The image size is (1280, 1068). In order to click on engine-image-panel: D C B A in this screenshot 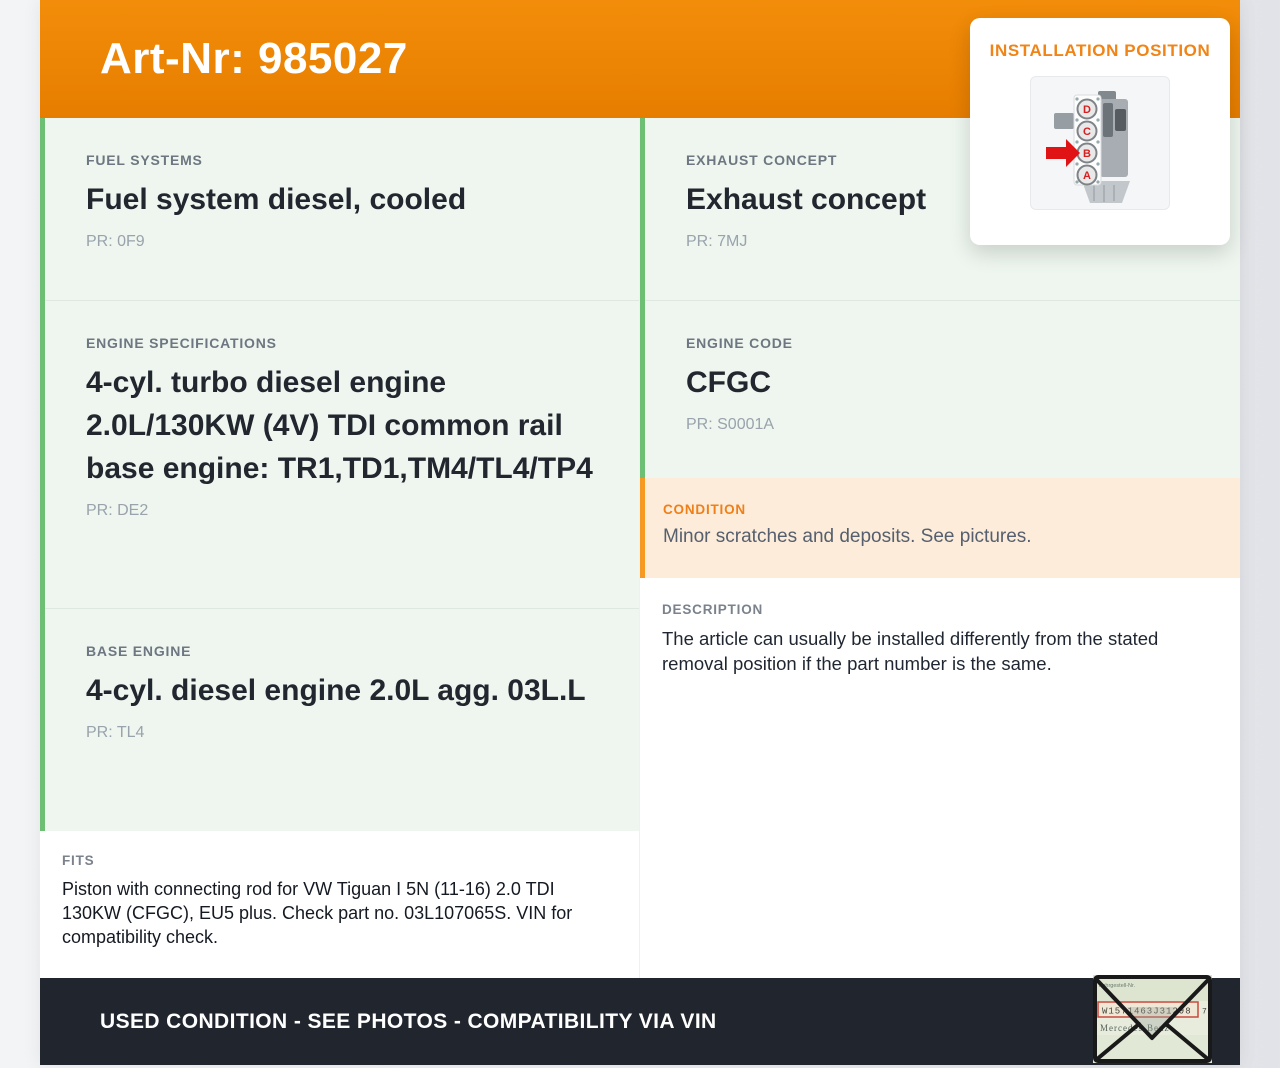, I will do `click(1100, 143)`.